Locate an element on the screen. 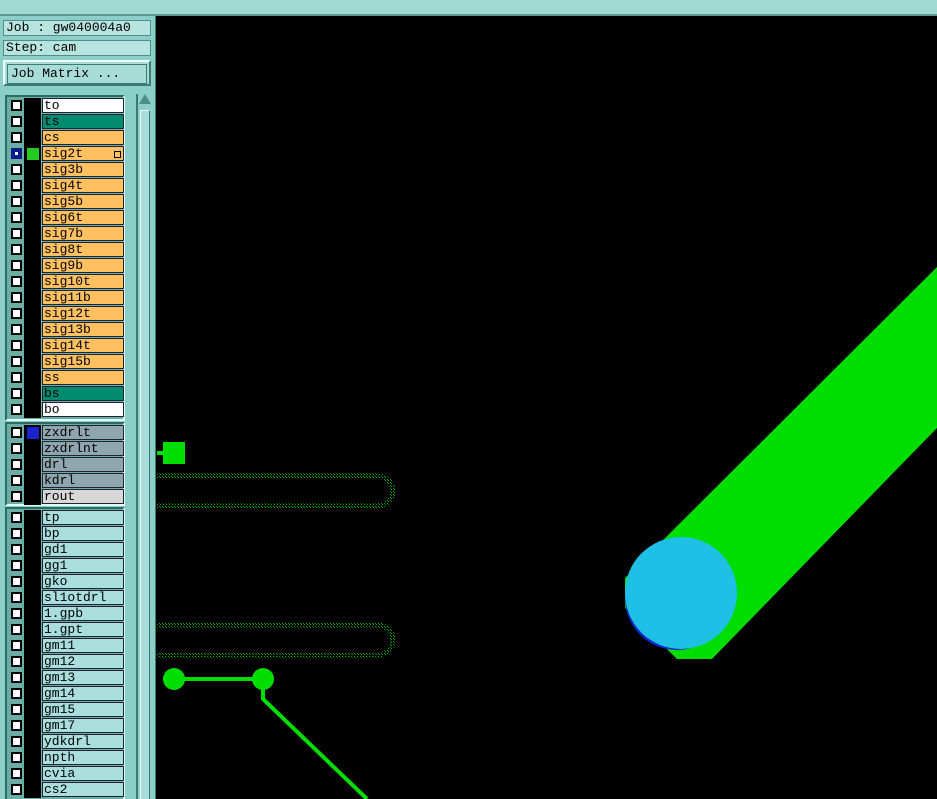 The height and width of the screenshot is (799, 937). layer-name-label: sig9b is located at coordinates (83, 265).